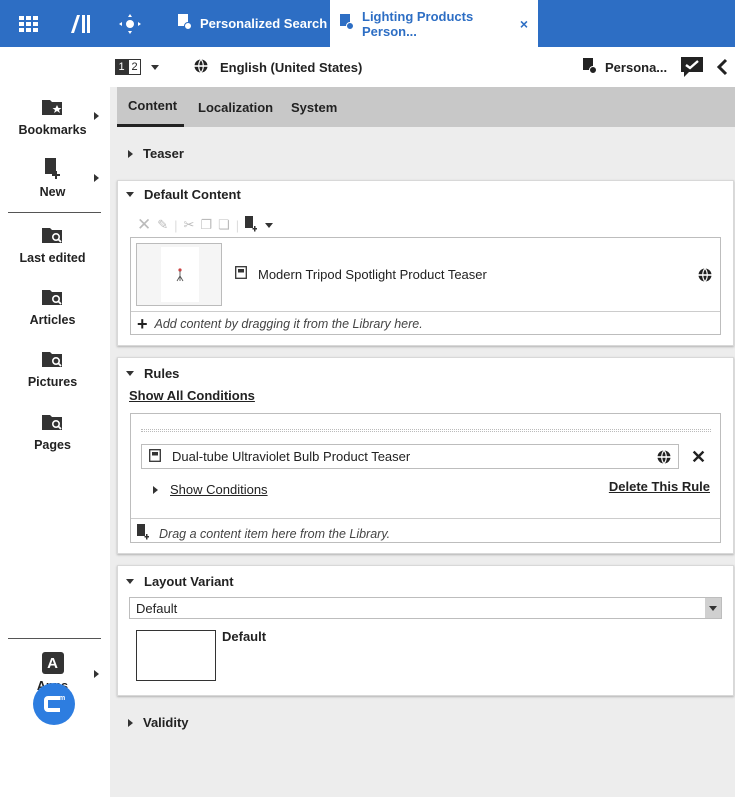 The height and width of the screenshot is (797, 735). Describe the element at coordinates (162, 225) in the screenshot. I see `edit-icon: ✎` at that location.